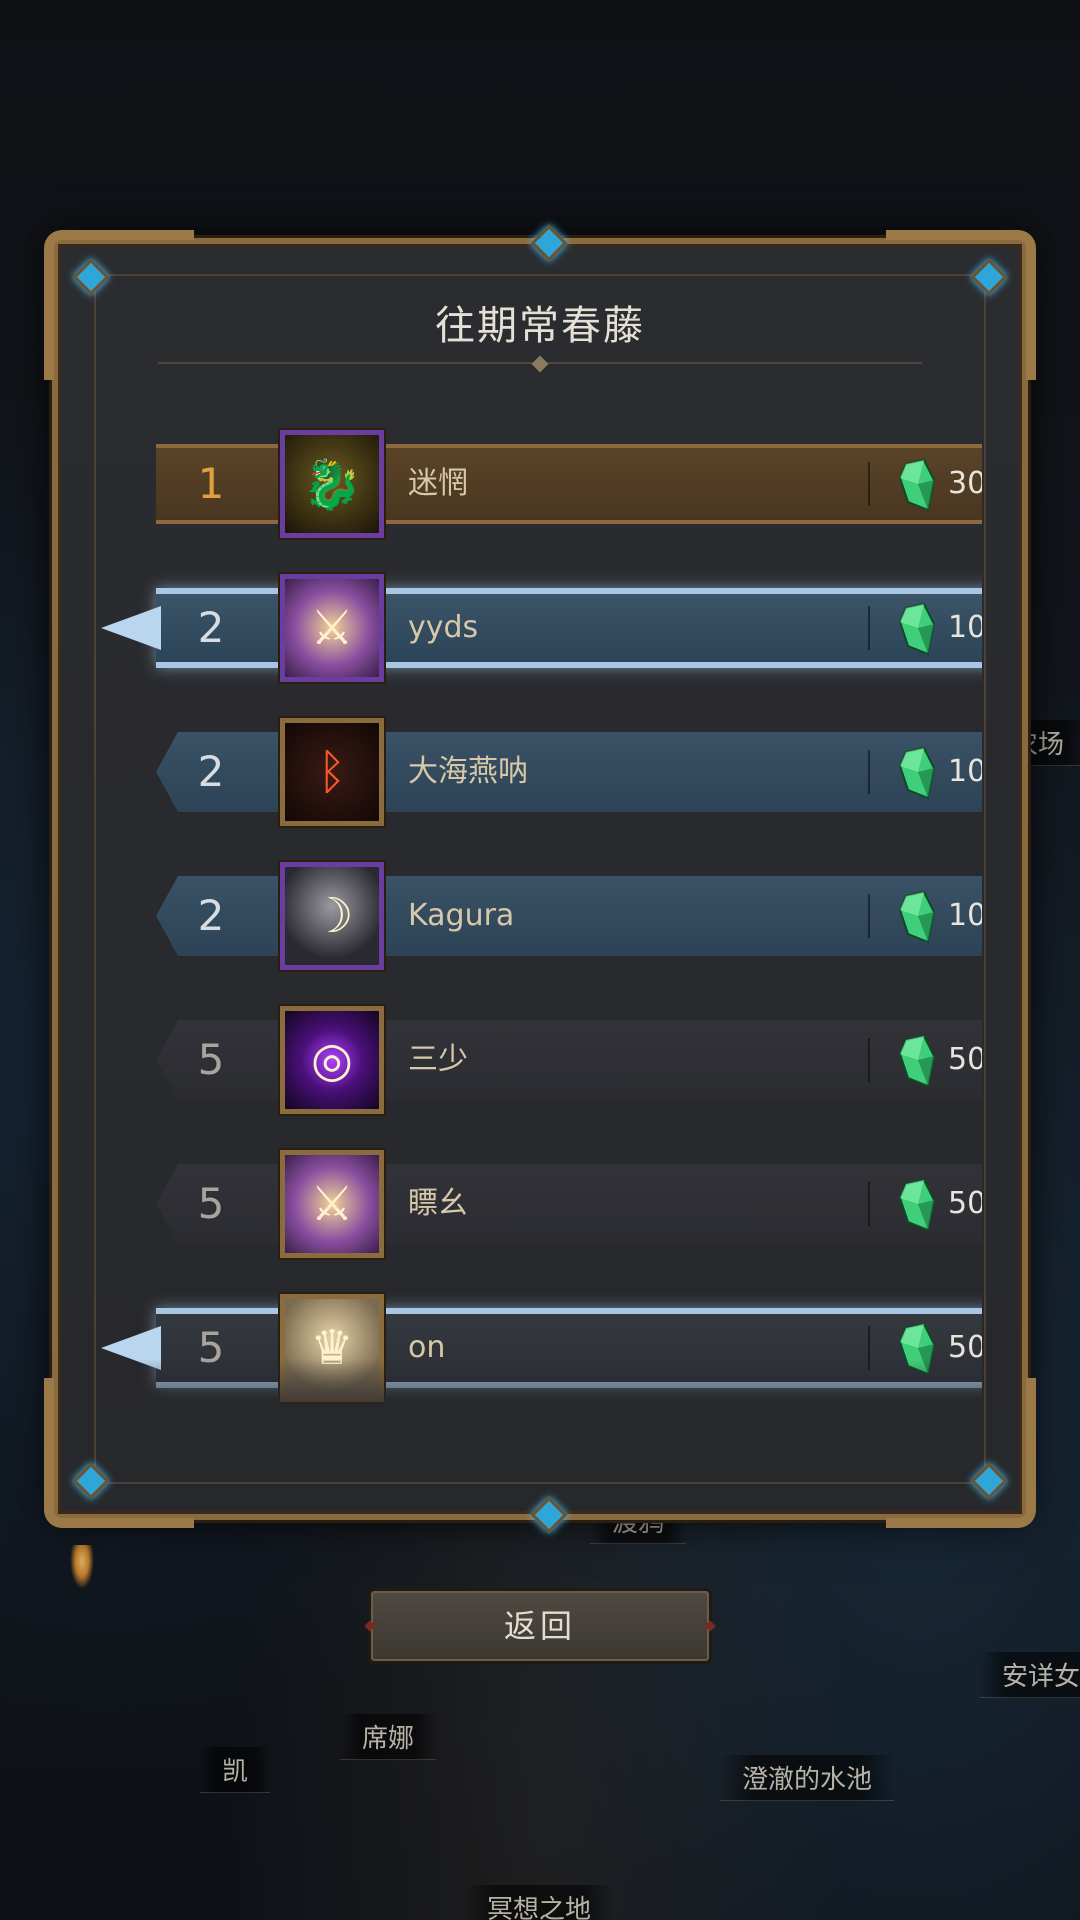  I want to click on ranking-row: 5 ◎ 三少 500, so click(569, 1060).